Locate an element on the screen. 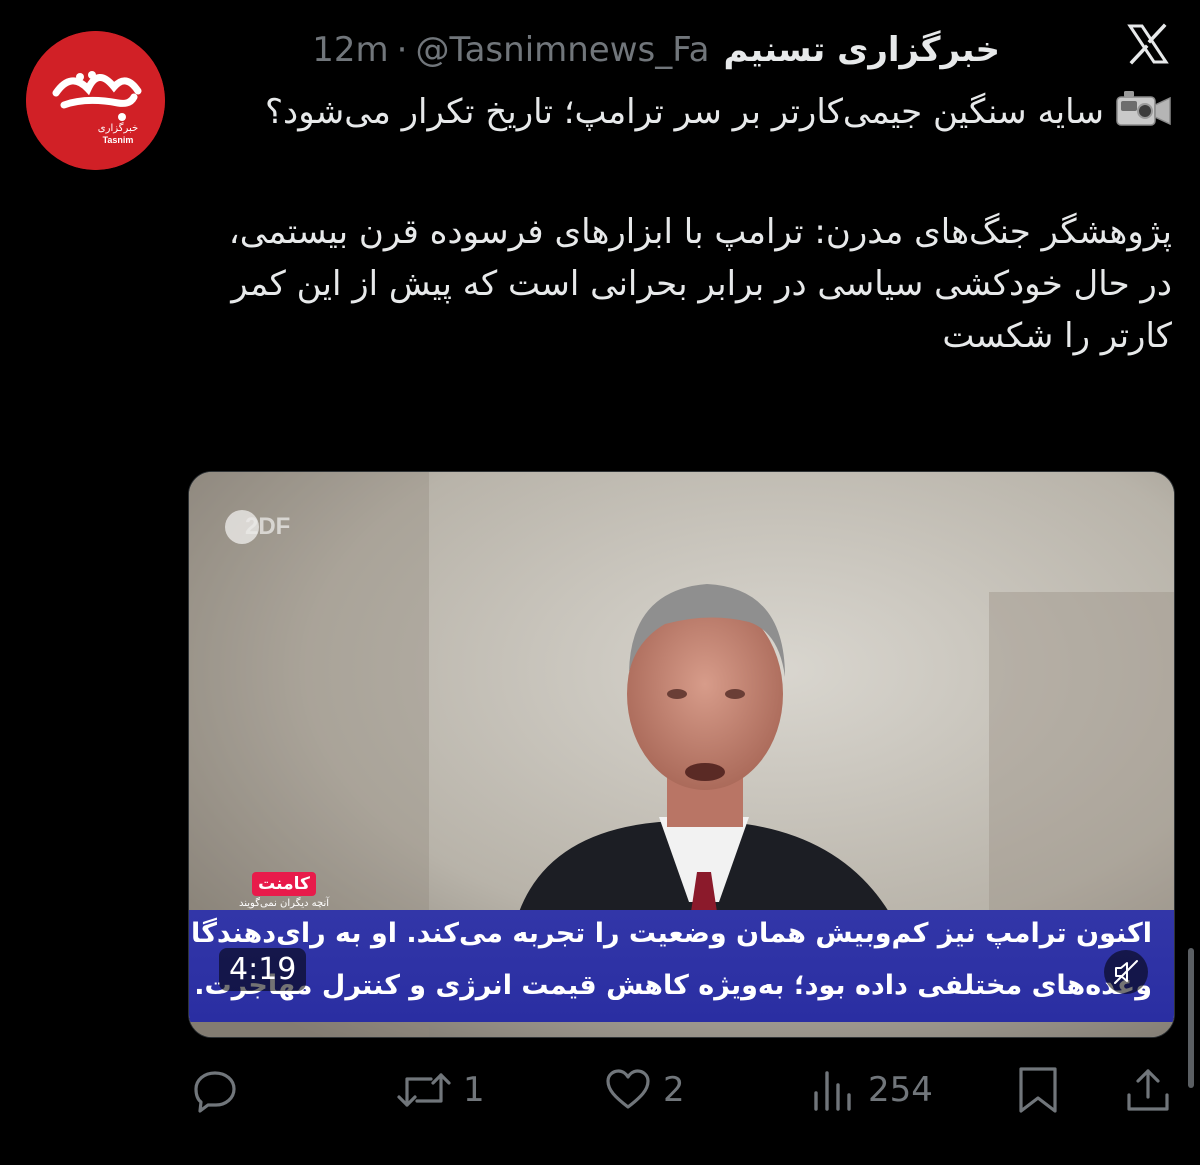 The width and height of the screenshot is (1200, 1165). handle: @Tasnimnews_Fa is located at coordinates (562, 50).